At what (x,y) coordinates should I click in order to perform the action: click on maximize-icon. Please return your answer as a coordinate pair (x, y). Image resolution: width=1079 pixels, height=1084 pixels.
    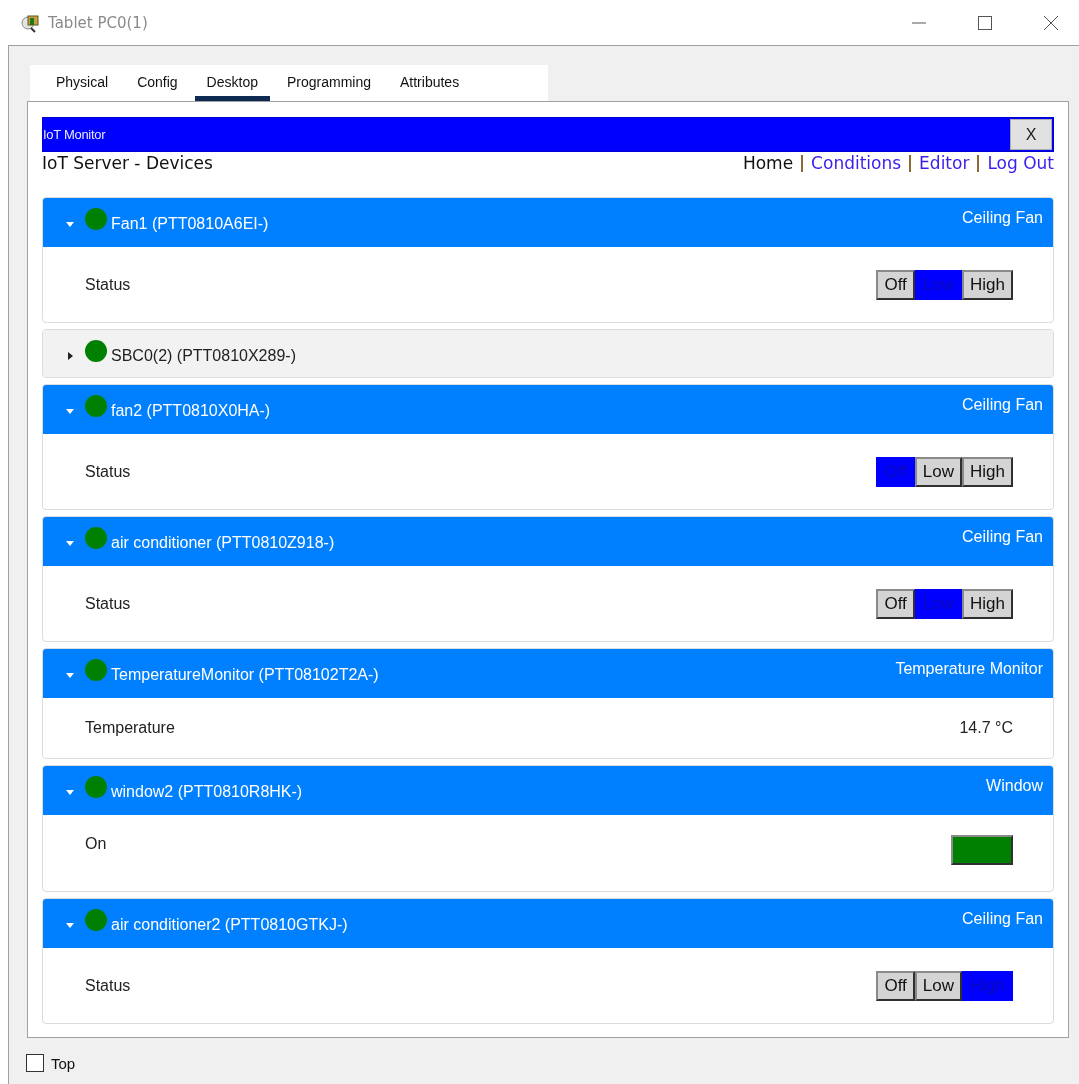
    Looking at the image, I should click on (985, 22).